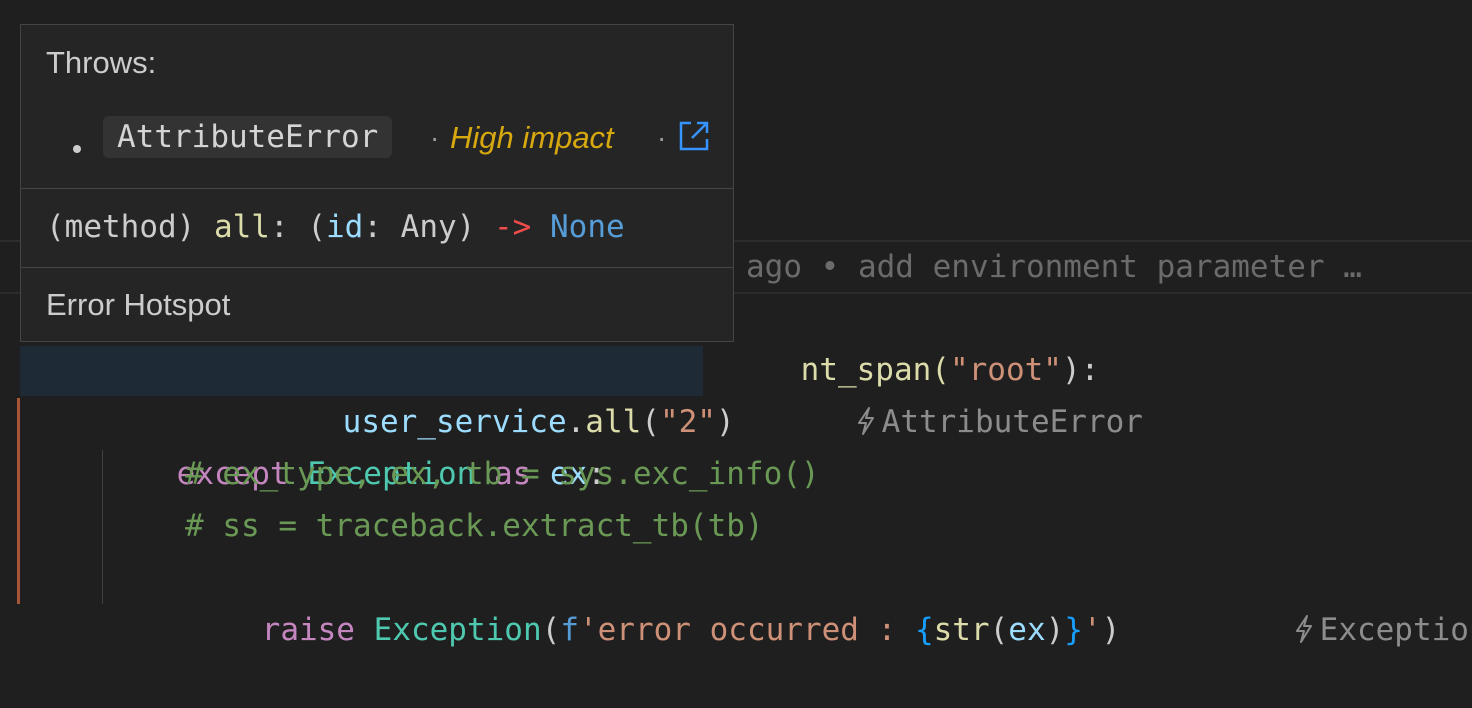 This screenshot has width=1472, height=708. What do you see at coordinates (513, 227) in the screenshot?
I see `sig-arrow: ->` at bounding box center [513, 227].